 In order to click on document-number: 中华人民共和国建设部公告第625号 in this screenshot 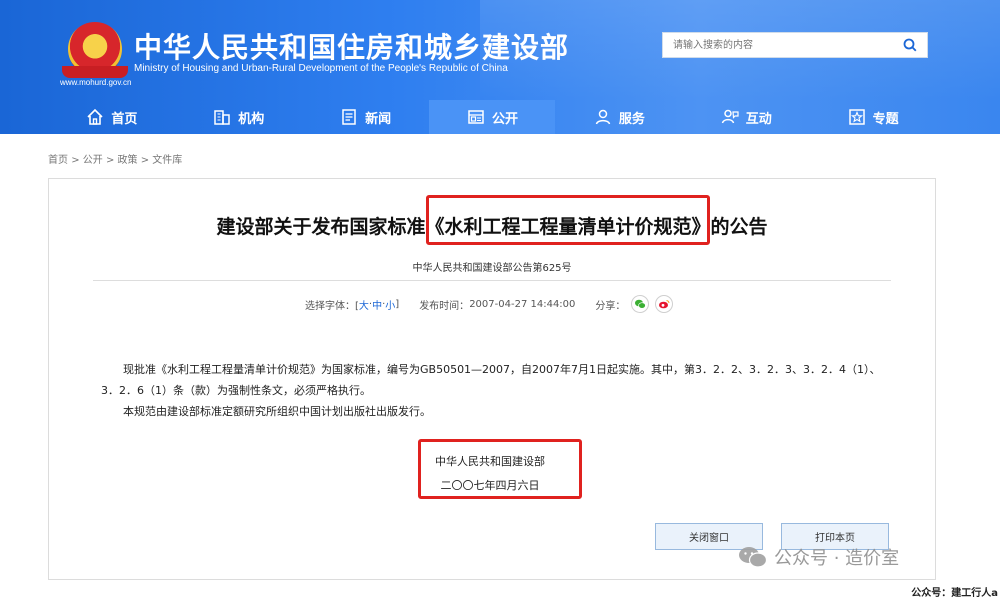, I will do `click(492, 268)`.